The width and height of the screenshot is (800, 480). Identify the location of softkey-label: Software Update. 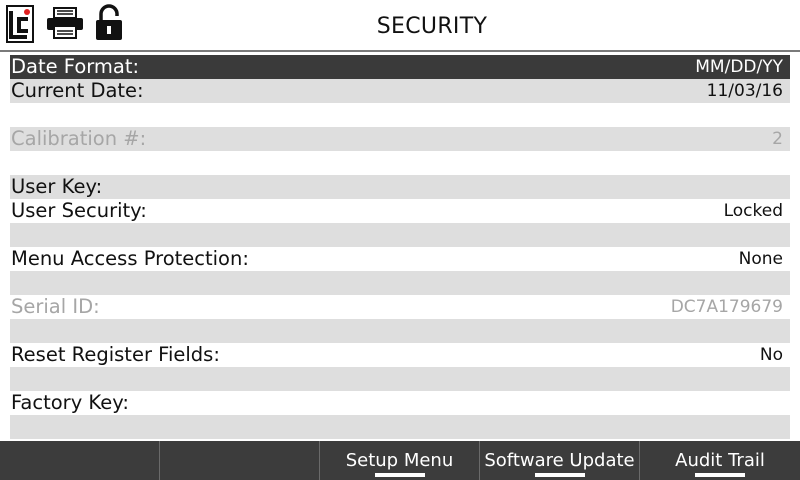
(559, 460).